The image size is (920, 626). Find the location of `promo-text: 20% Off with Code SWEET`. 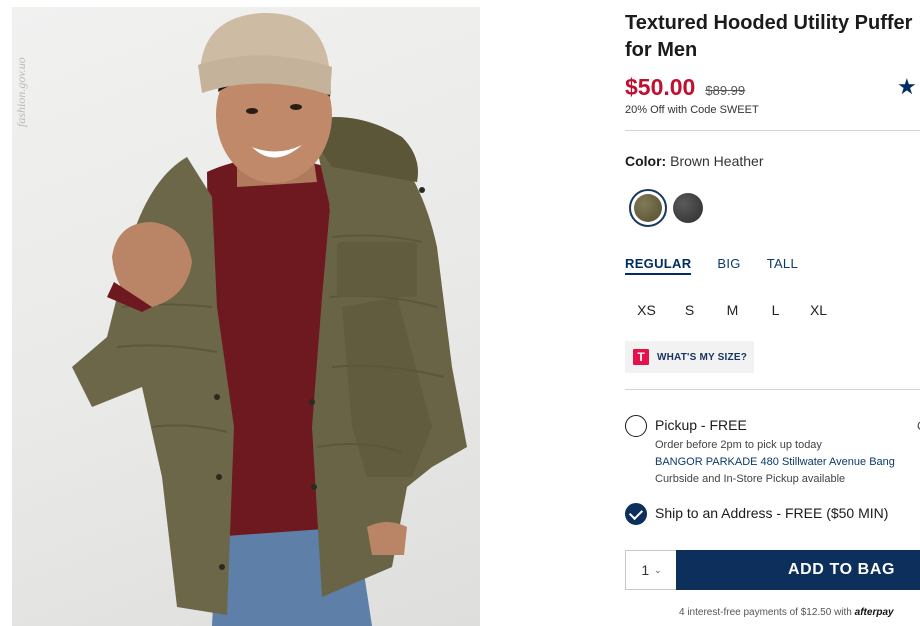

promo-text: 20% Off with Code SWEET is located at coordinates (692, 110).